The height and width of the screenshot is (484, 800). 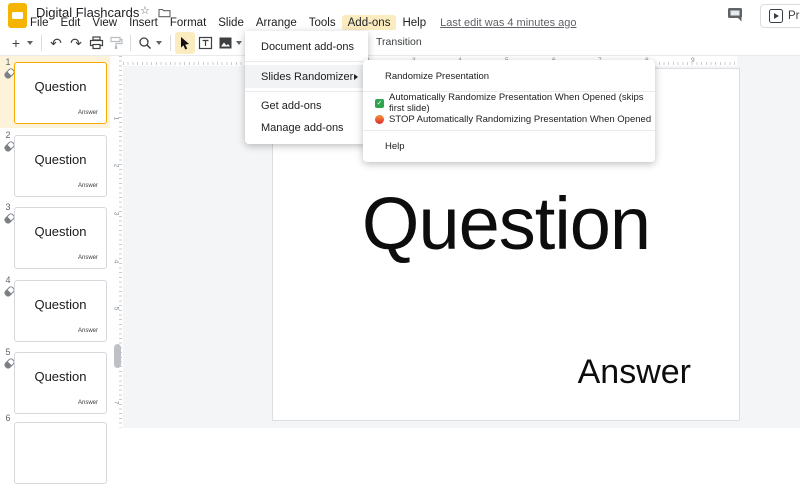 What do you see at coordinates (509, 146) in the screenshot?
I see `menu-item-help: Help` at bounding box center [509, 146].